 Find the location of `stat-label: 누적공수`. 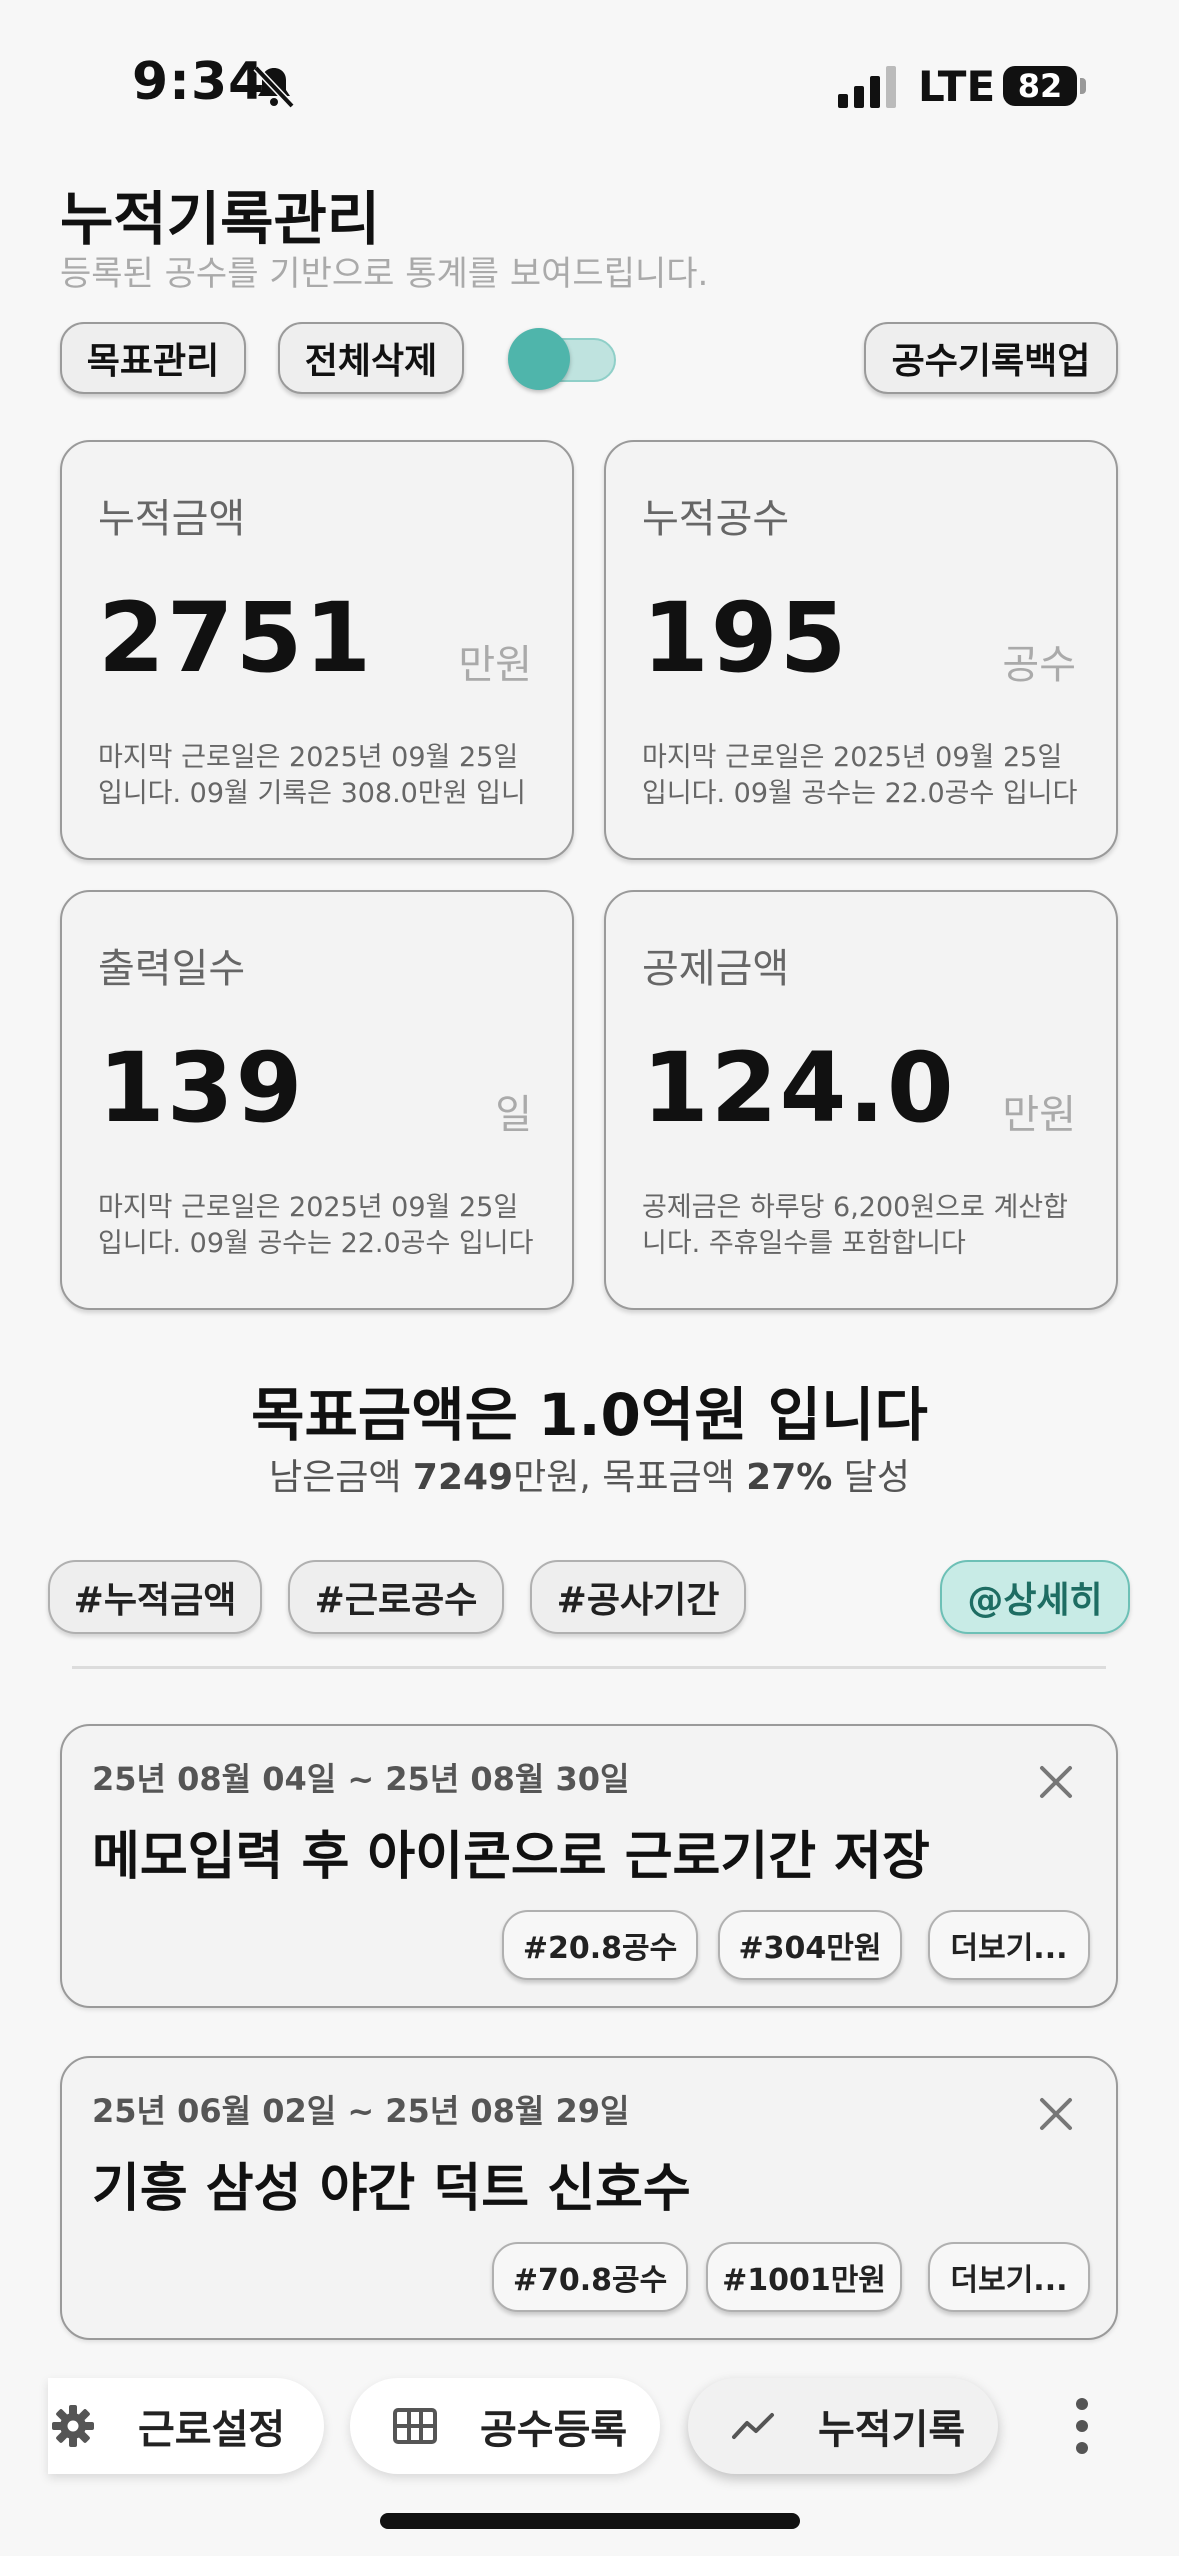

stat-label: 누적공수 is located at coordinates (716, 519).